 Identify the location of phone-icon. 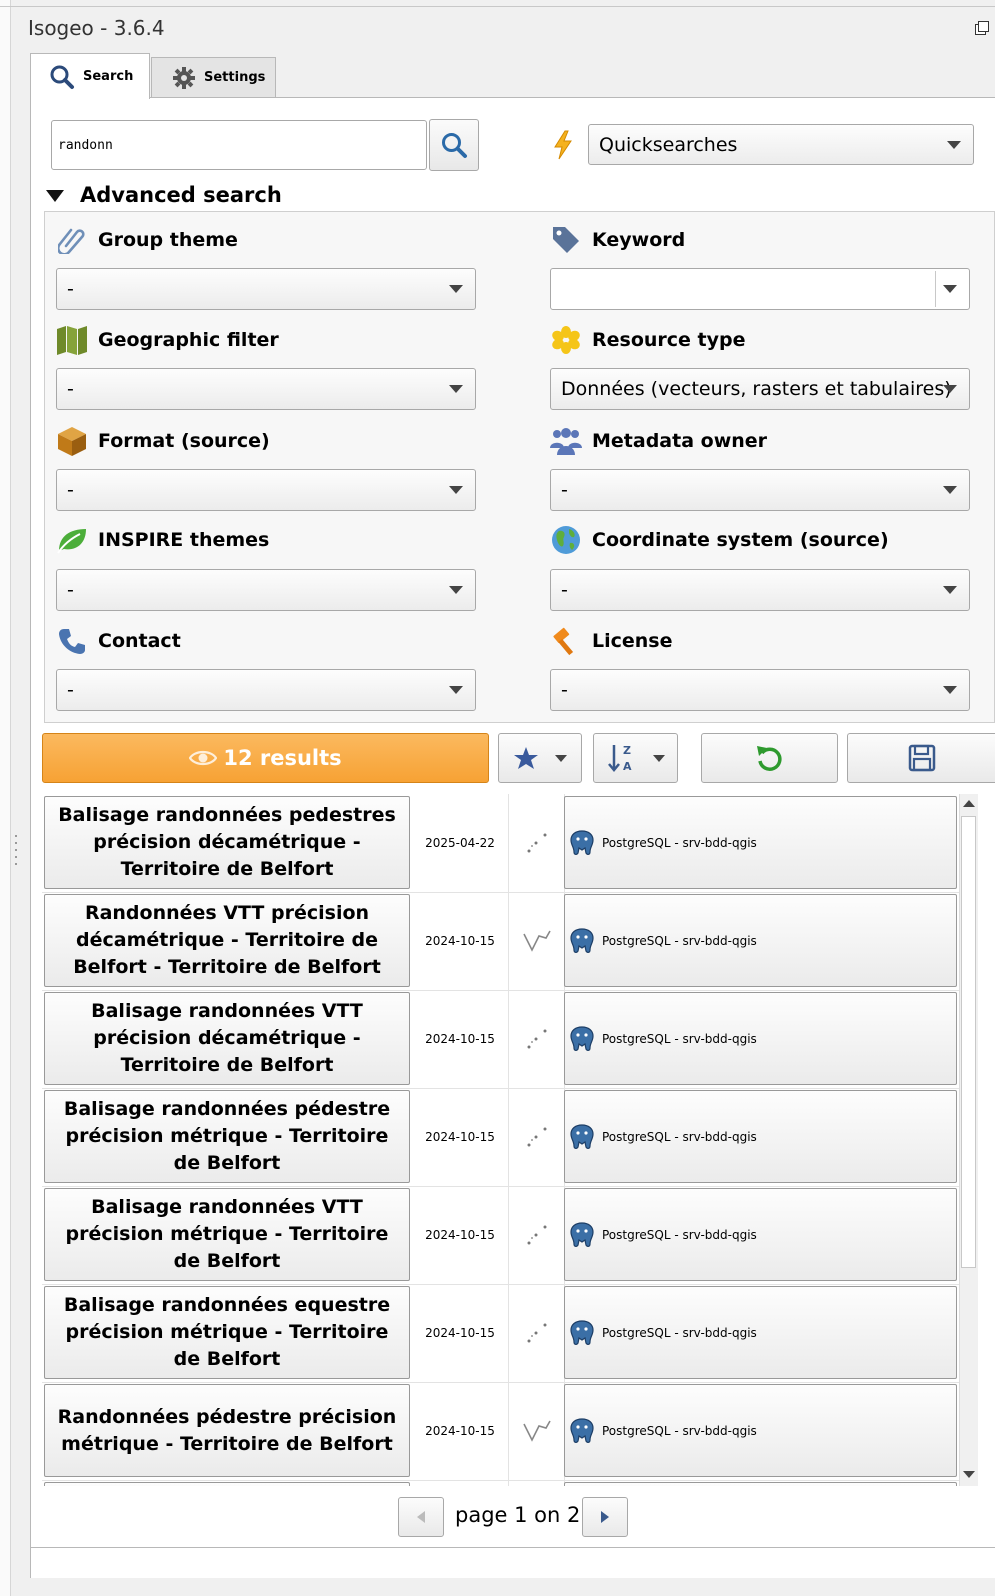
(72, 641).